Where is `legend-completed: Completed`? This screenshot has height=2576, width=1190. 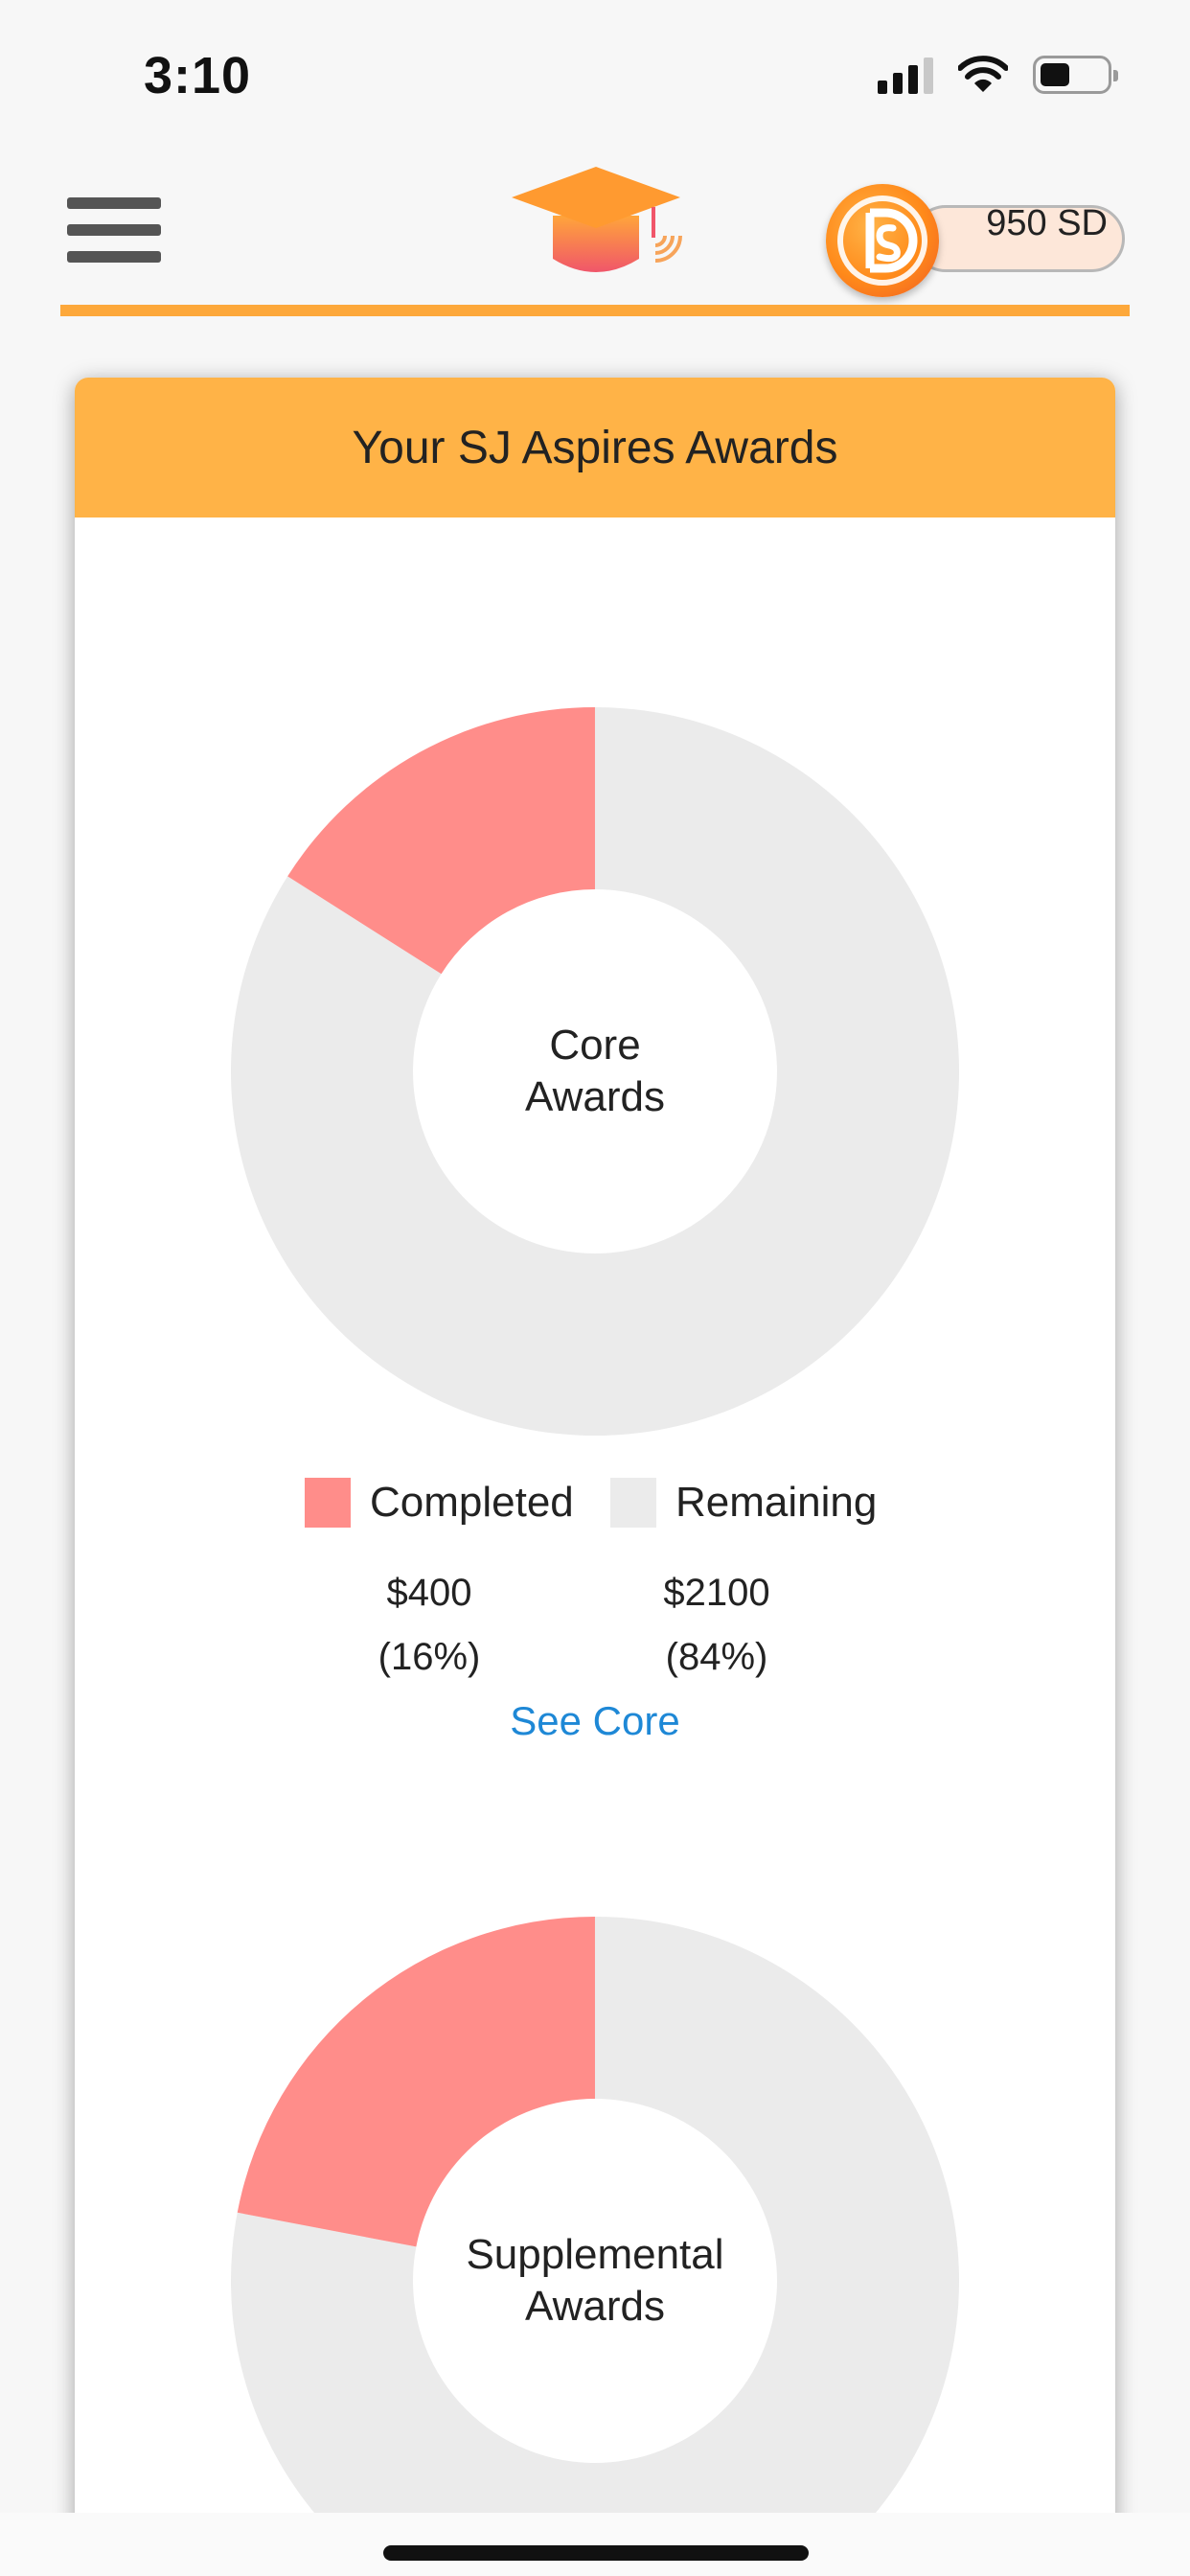
legend-completed: Completed is located at coordinates (440, 1503).